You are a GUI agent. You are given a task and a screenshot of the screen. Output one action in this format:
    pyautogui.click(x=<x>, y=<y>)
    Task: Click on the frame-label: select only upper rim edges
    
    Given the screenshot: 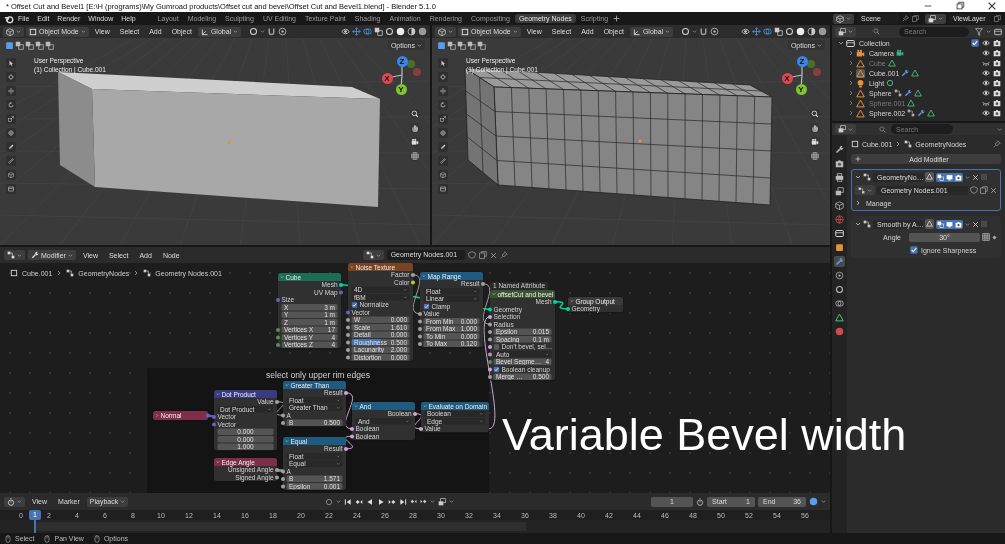 What is the action you would take?
    pyautogui.click(x=318, y=374)
    